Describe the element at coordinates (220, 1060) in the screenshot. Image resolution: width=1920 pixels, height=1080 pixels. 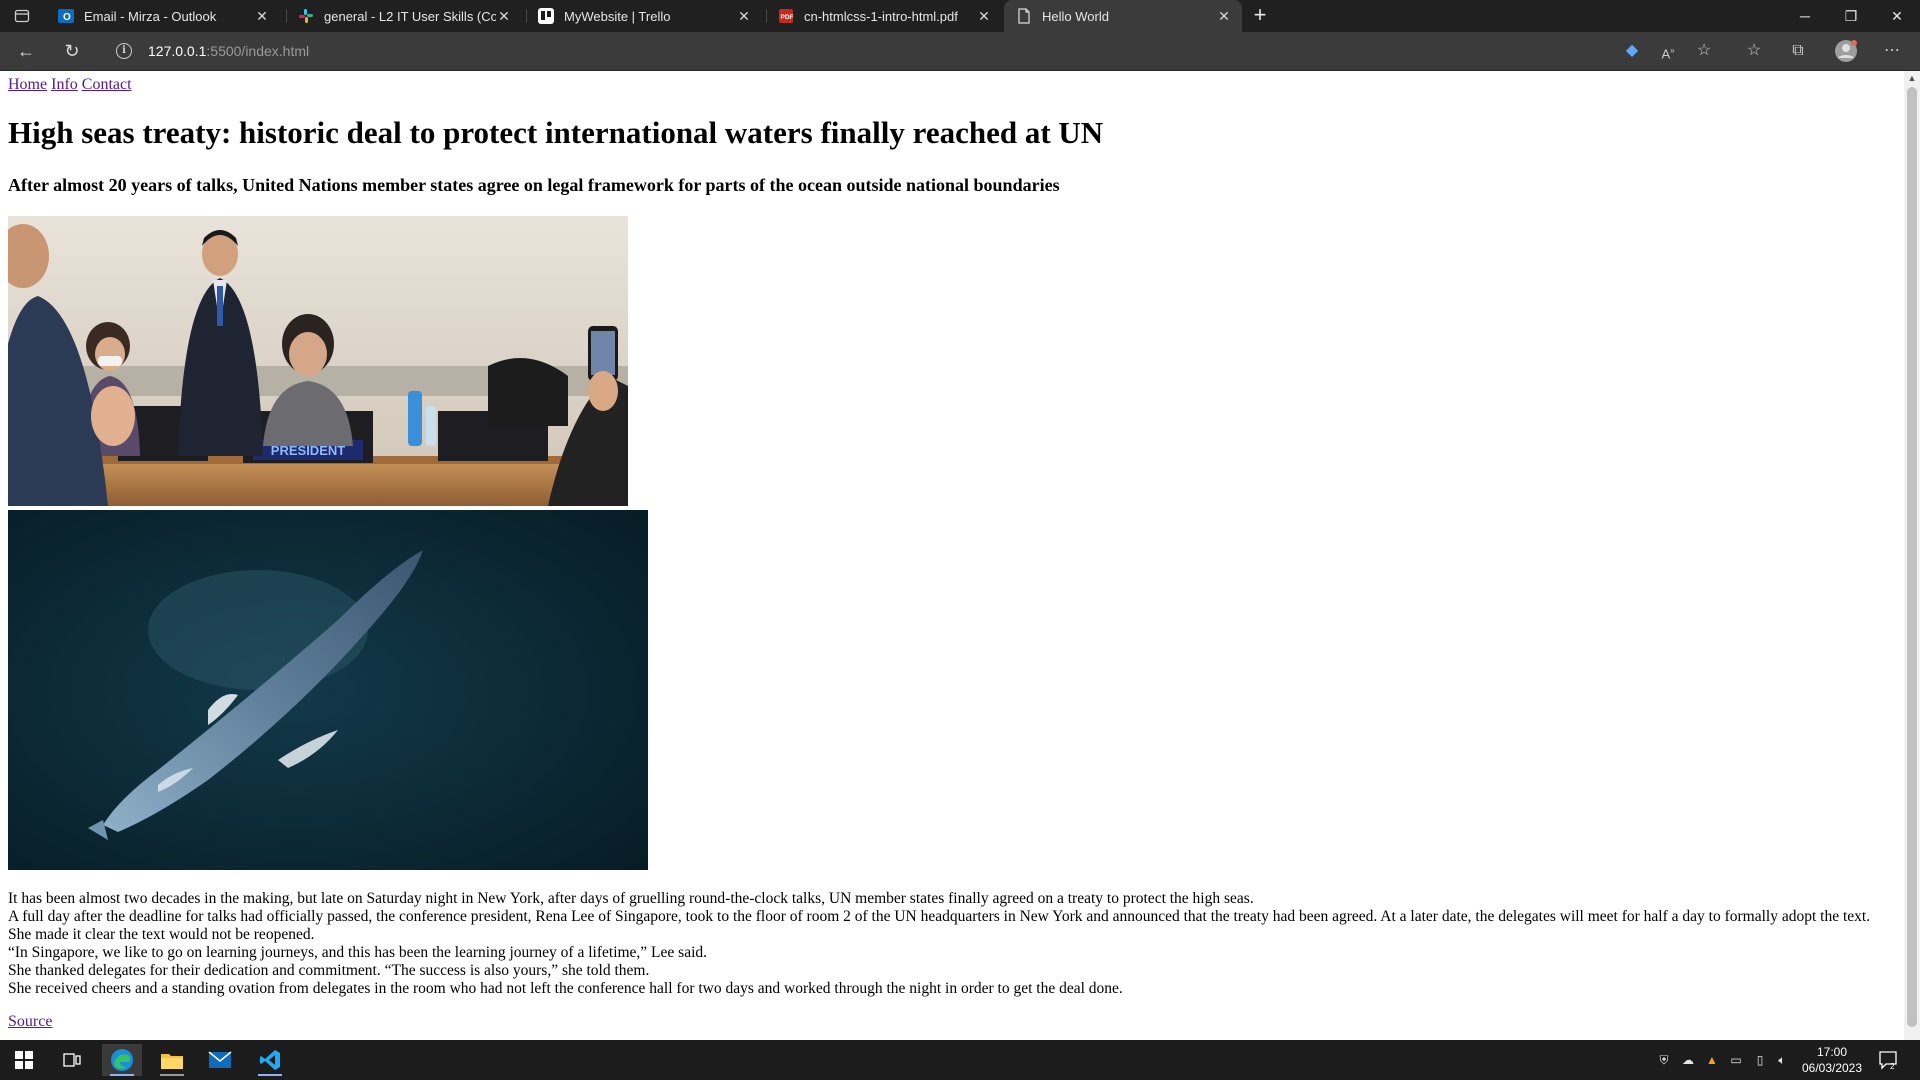
I see `mail-icon` at that location.